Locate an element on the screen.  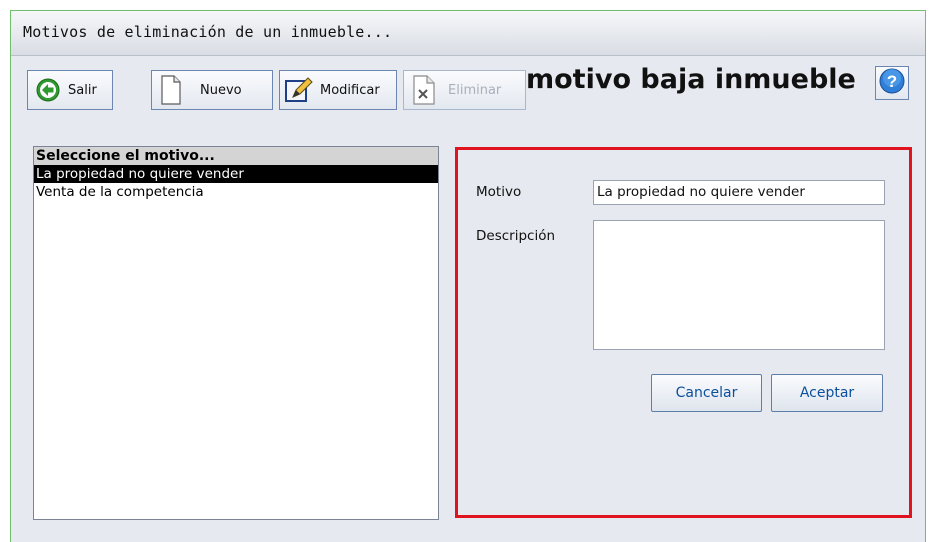
help-button: ? is located at coordinates (892, 83).